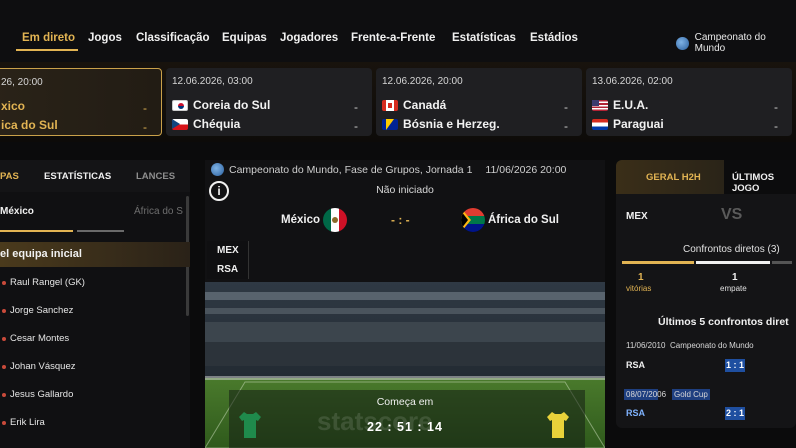 Image resolution: width=796 pixels, height=448 pixels. I want to click on home-shirt-icon, so click(250, 425).